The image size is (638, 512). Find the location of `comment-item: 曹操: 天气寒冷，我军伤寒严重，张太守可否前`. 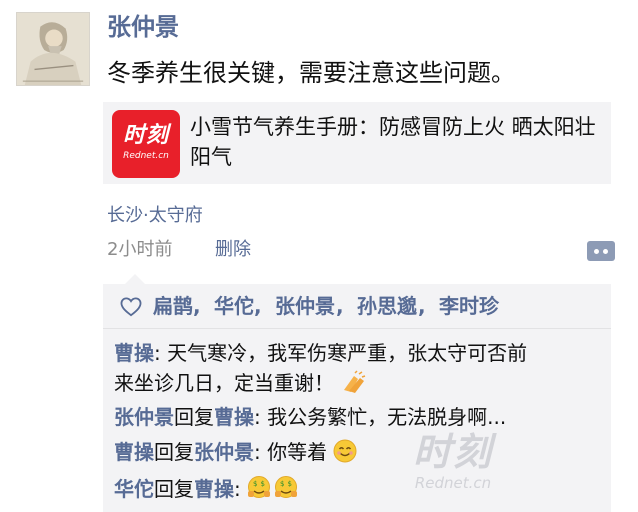

comment-item: 曹操: 天气寒冷，我军伤寒严重，张太守可否前 is located at coordinates (320, 353).